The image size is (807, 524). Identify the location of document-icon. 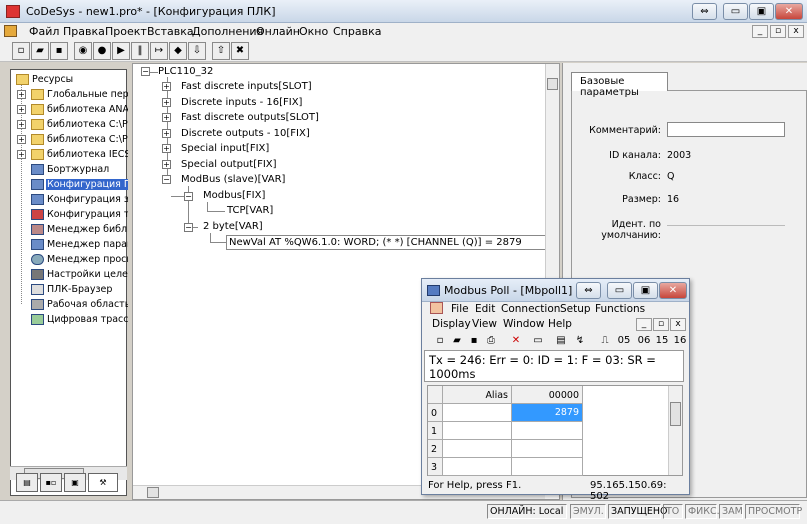
(10, 31).